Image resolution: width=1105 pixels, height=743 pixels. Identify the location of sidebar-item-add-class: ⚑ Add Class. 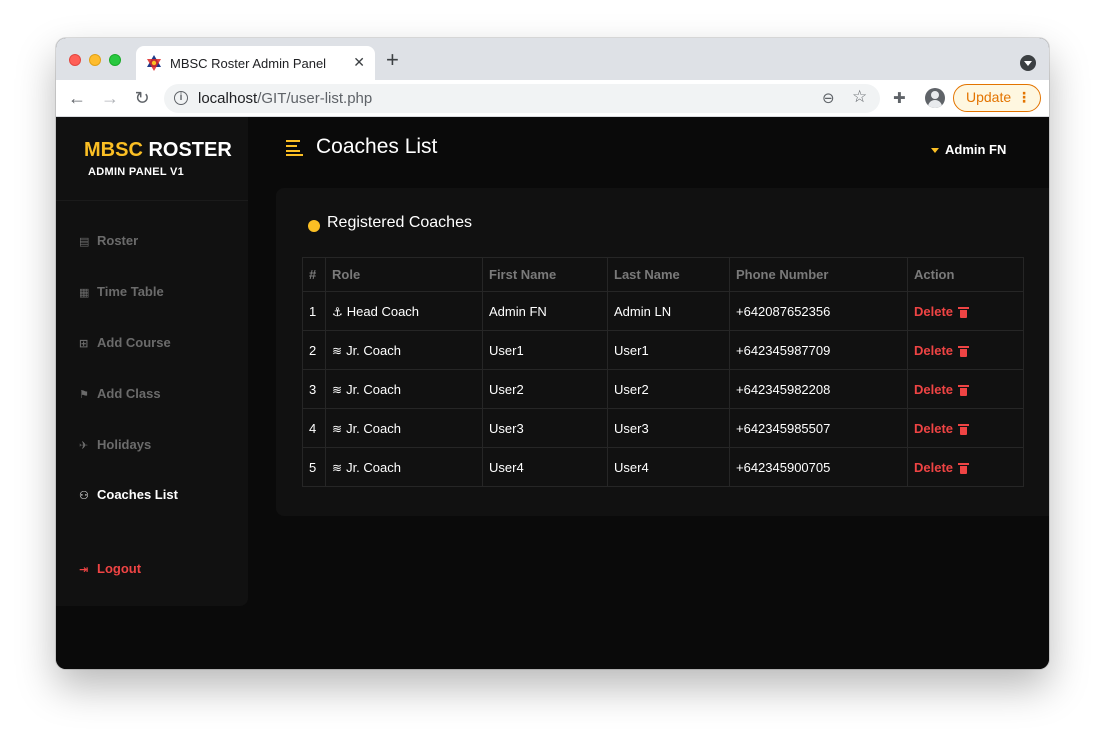
(120, 393).